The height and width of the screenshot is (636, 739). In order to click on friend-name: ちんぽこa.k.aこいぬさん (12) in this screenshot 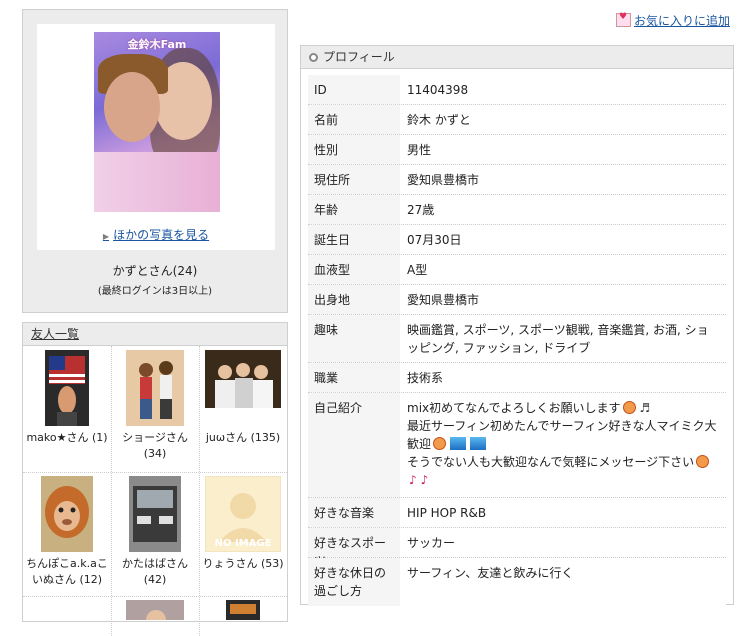, I will do `click(67, 572)`.